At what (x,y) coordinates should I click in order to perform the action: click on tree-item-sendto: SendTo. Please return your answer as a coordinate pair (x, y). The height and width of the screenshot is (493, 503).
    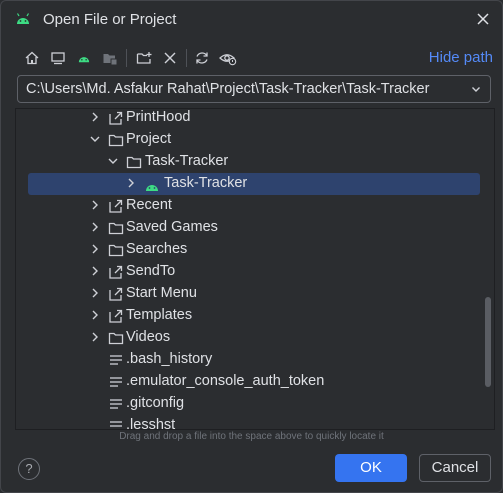
    Looking at the image, I should click on (255, 272).